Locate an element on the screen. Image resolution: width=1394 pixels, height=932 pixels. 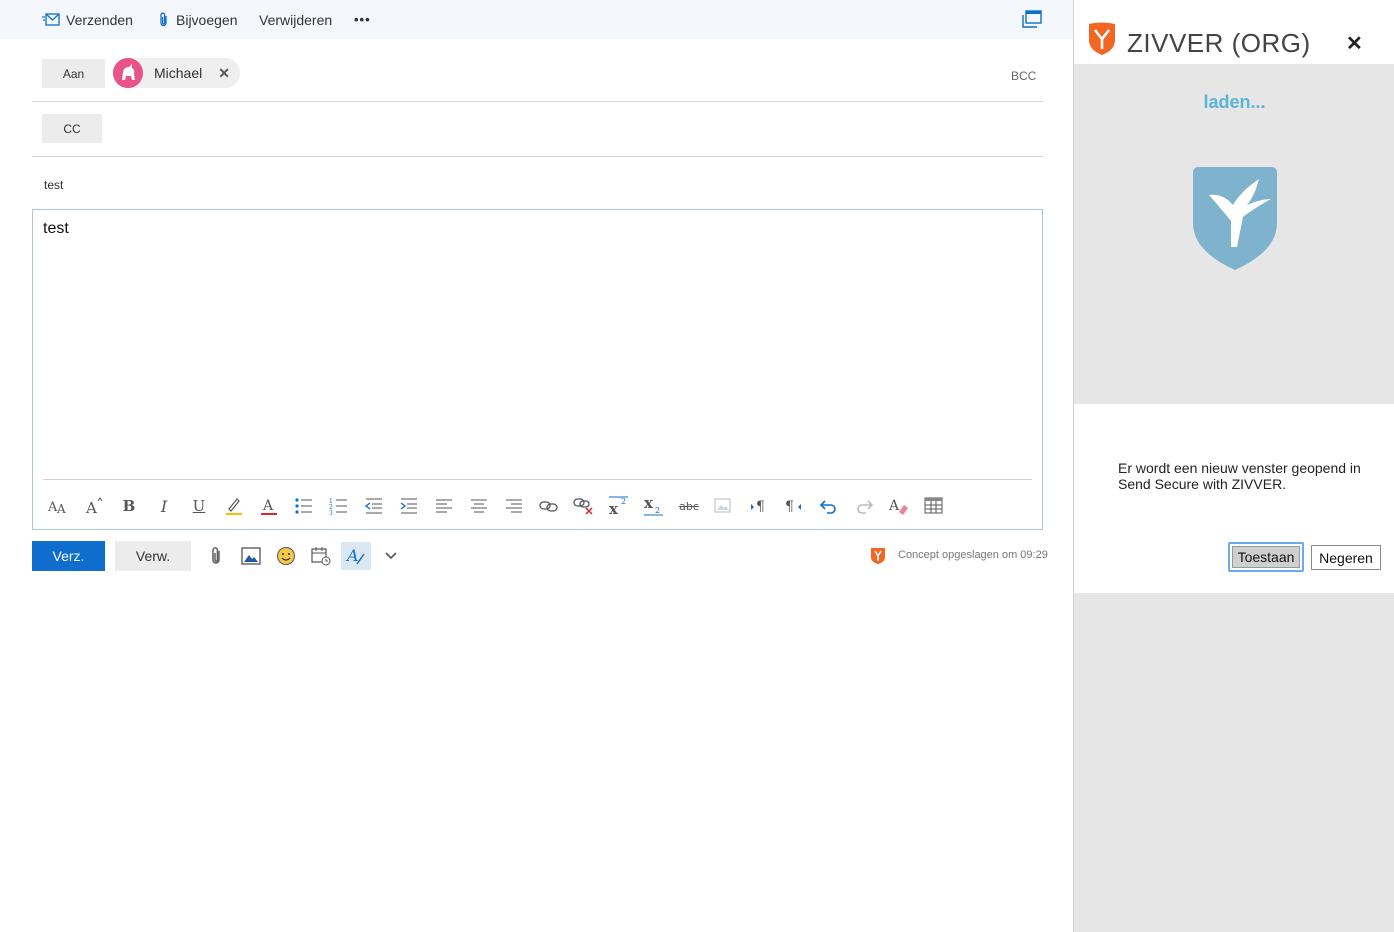
delete-command-label: Verwijderen is located at coordinates (296, 19).